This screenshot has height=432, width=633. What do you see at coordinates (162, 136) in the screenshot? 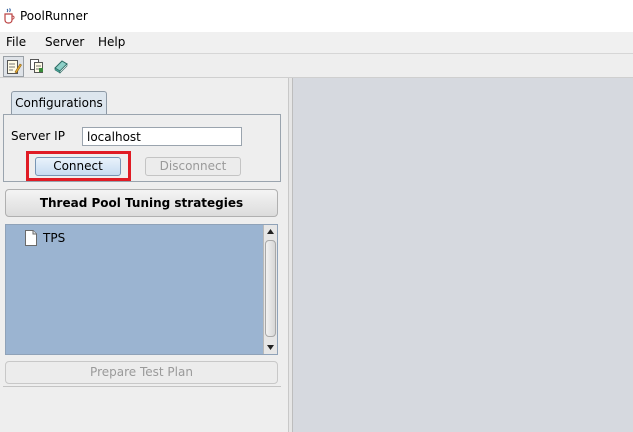
I see `server-ip-input` at bounding box center [162, 136].